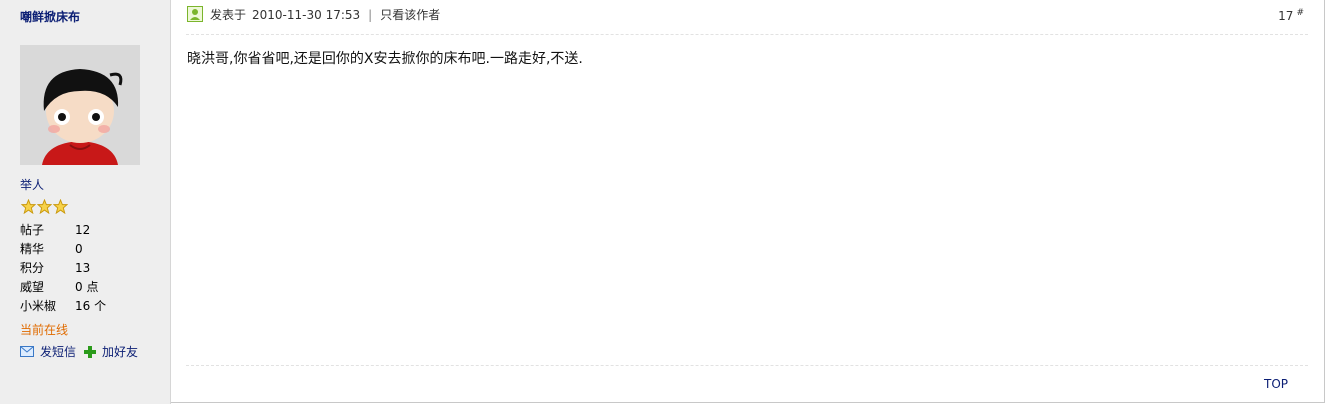 This screenshot has height=404, width=1326. What do you see at coordinates (306, 15) in the screenshot?
I see `posted-time: 2010-11-30 17:53` at bounding box center [306, 15].